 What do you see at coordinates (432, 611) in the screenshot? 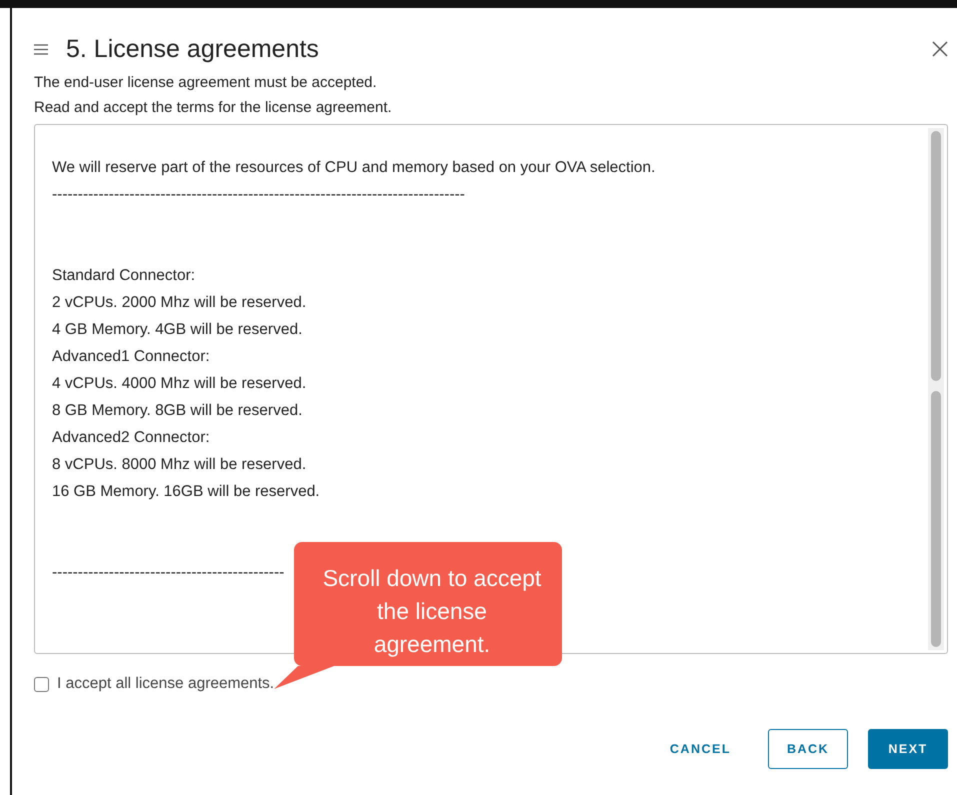
I see `callout-text: Scroll down to accept the license agreement.` at bounding box center [432, 611].